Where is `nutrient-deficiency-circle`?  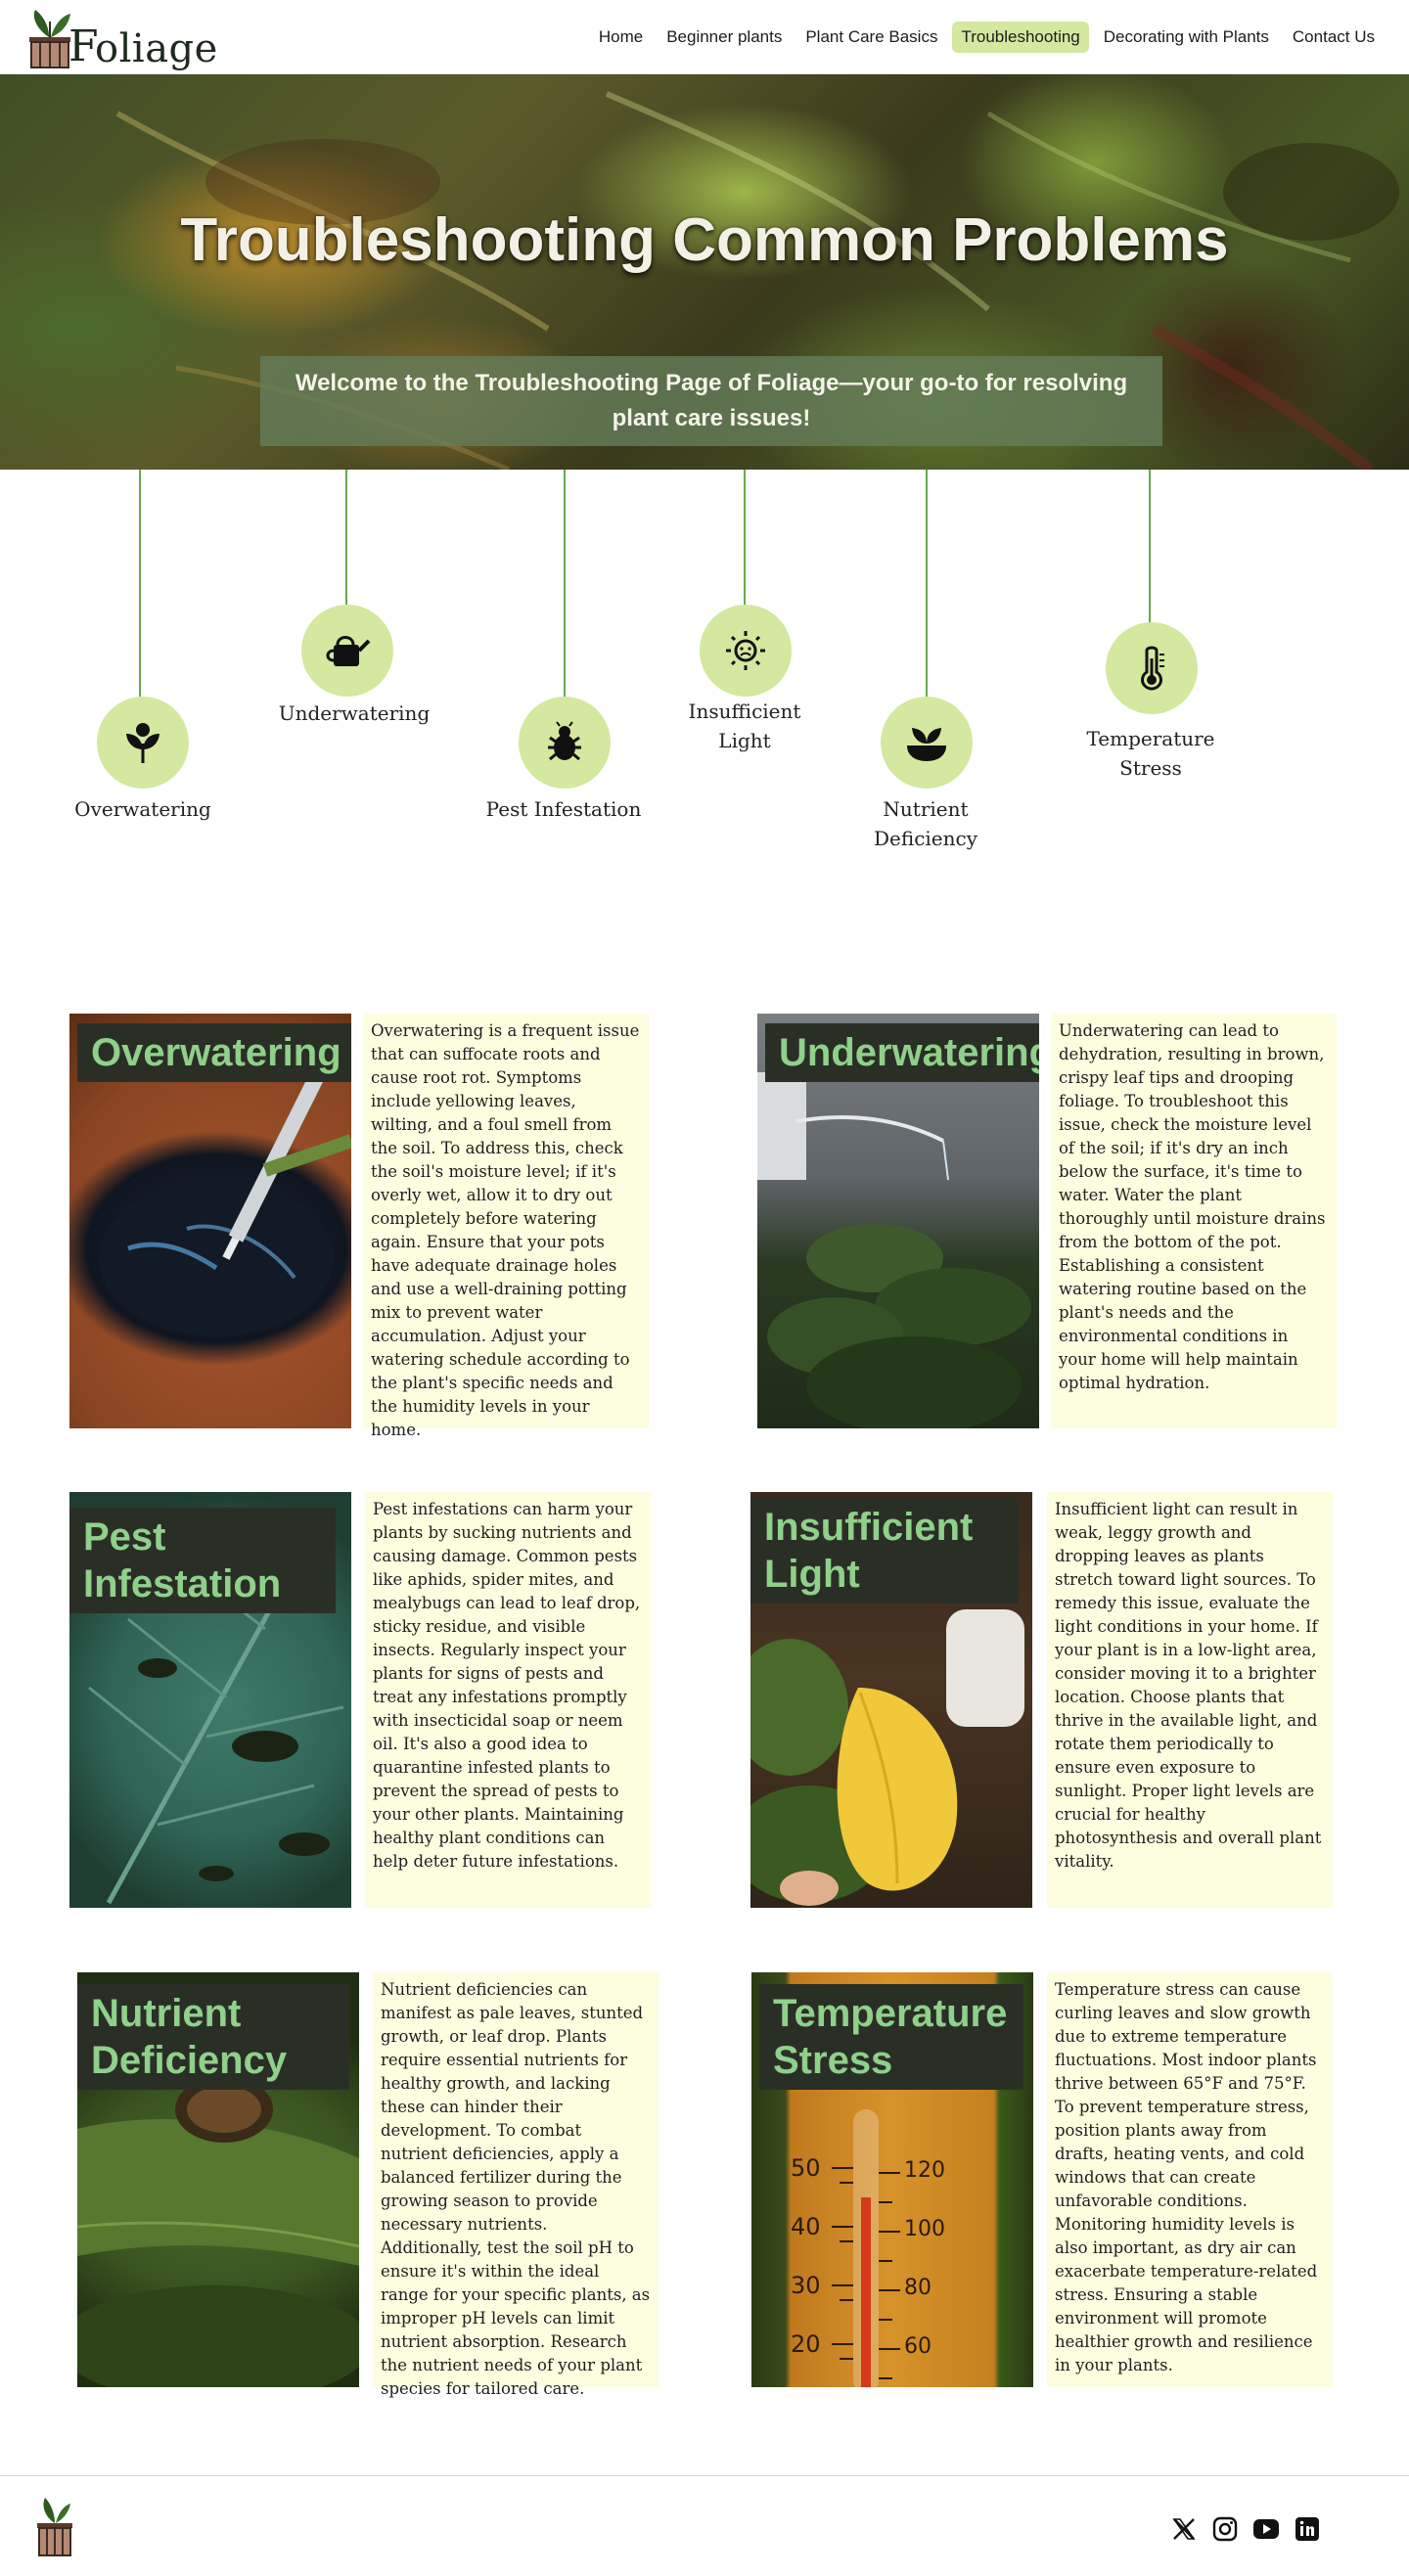 nutrient-deficiency-circle is located at coordinates (927, 743).